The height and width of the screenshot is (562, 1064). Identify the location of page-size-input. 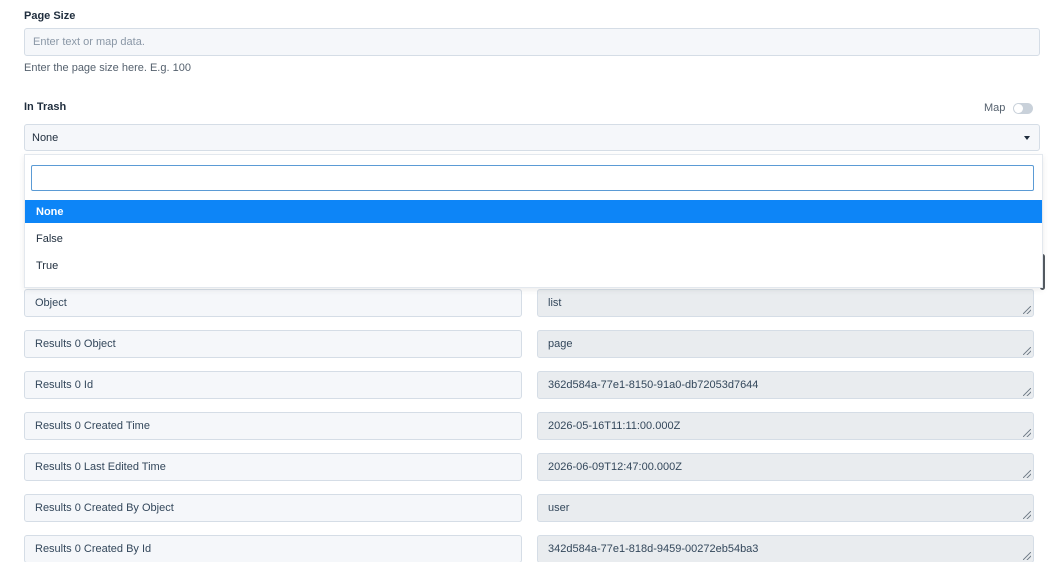
(532, 42).